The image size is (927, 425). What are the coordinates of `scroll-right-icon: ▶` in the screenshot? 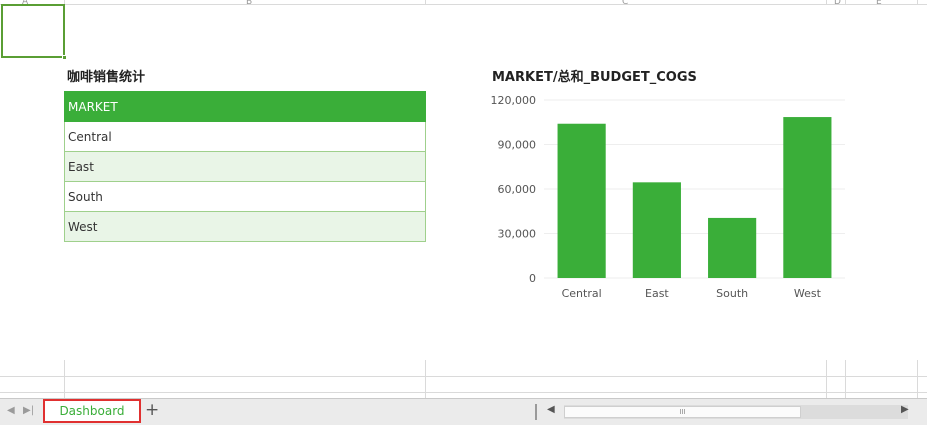 It's located at (905, 409).